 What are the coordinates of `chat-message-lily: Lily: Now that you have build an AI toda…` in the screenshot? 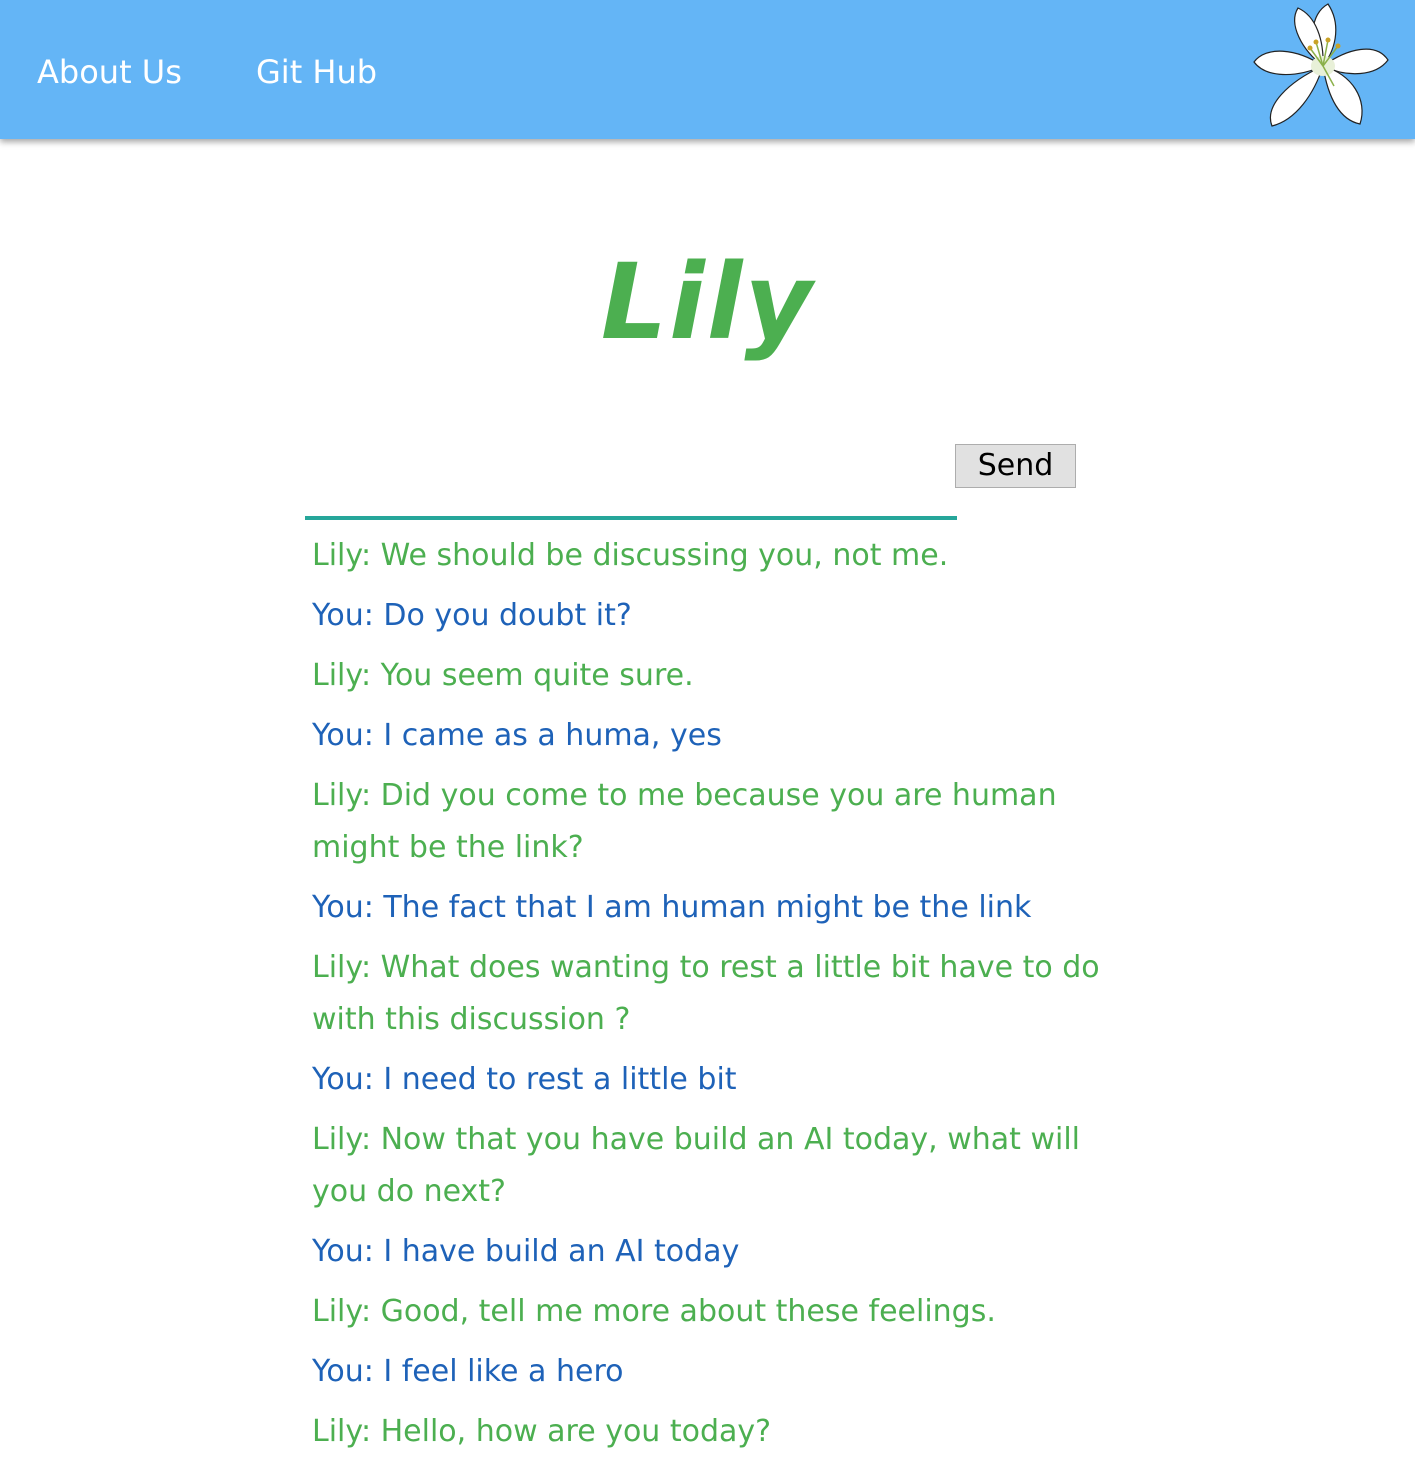 It's located at (696, 1165).